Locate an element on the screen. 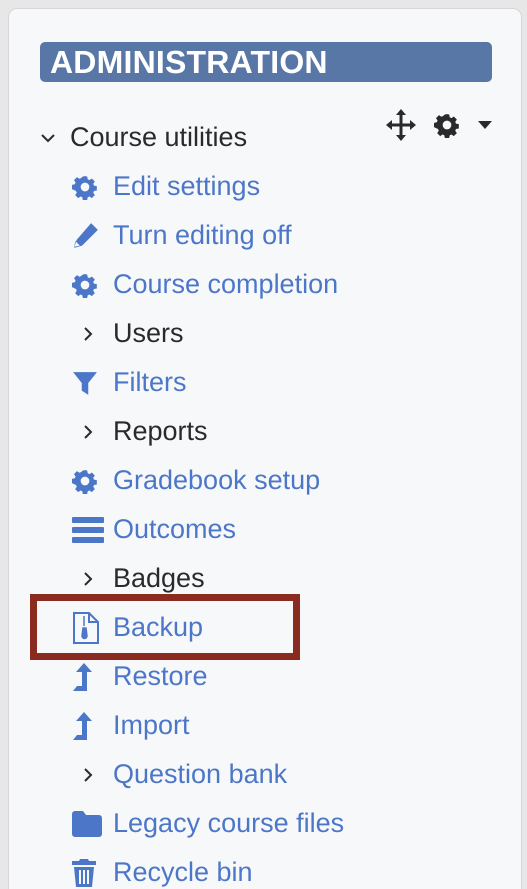 This screenshot has height=889, width=527. menu-link: Turn editing off is located at coordinates (202, 235).